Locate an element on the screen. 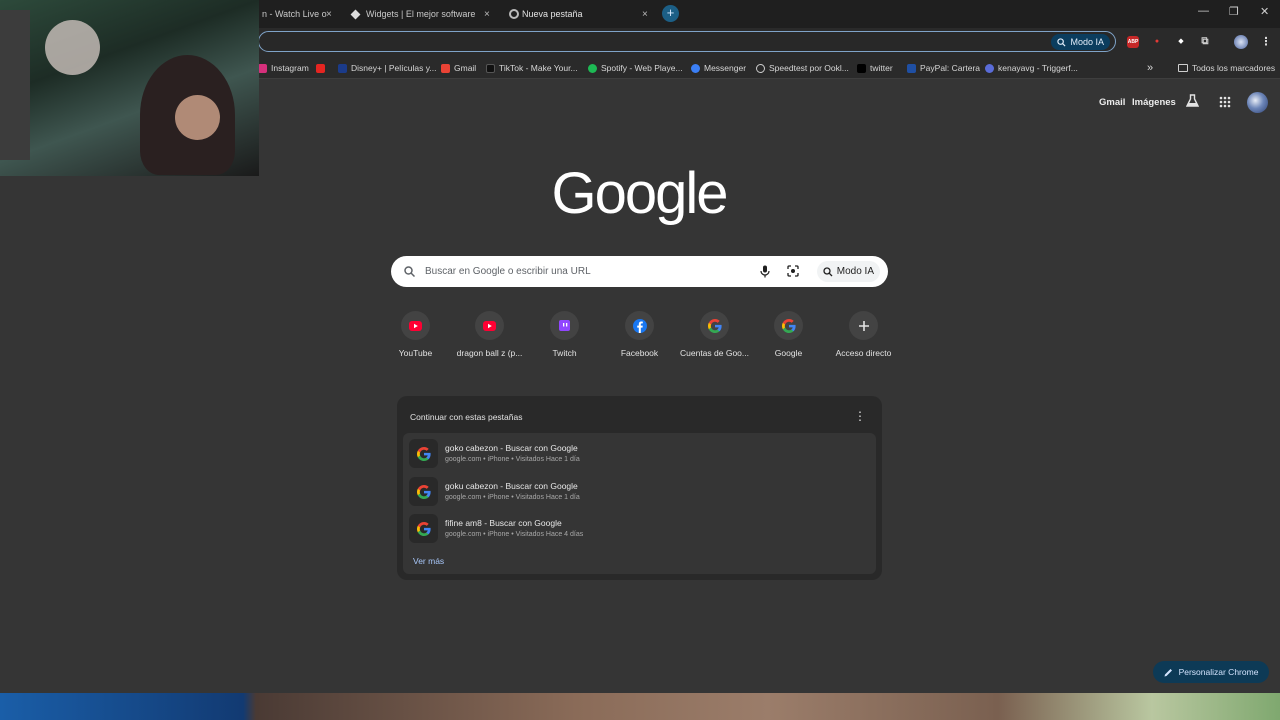 This screenshot has width=1280, height=720. omnibox: Modo IA is located at coordinates (687, 41).